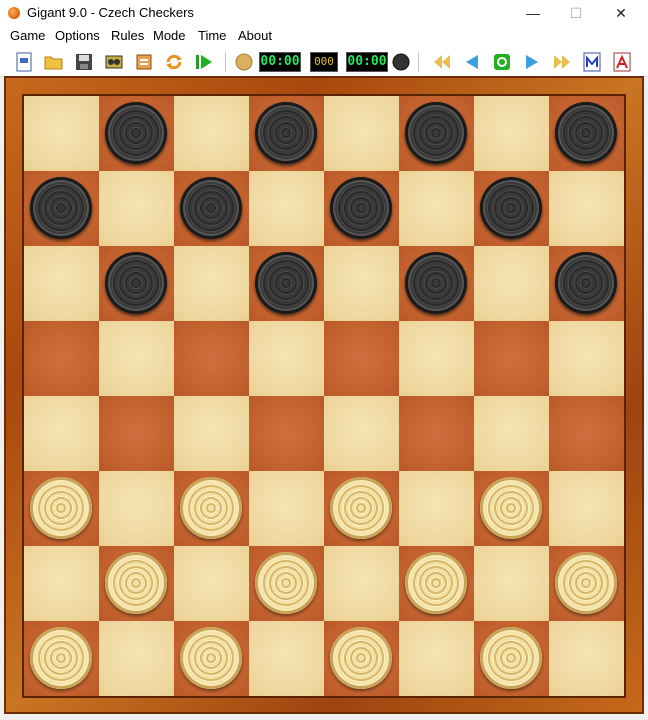 The height and width of the screenshot is (720, 648). What do you see at coordinates (436, 433) in the screenshot?
I see `square-f4` at bounding box center [436, 433].